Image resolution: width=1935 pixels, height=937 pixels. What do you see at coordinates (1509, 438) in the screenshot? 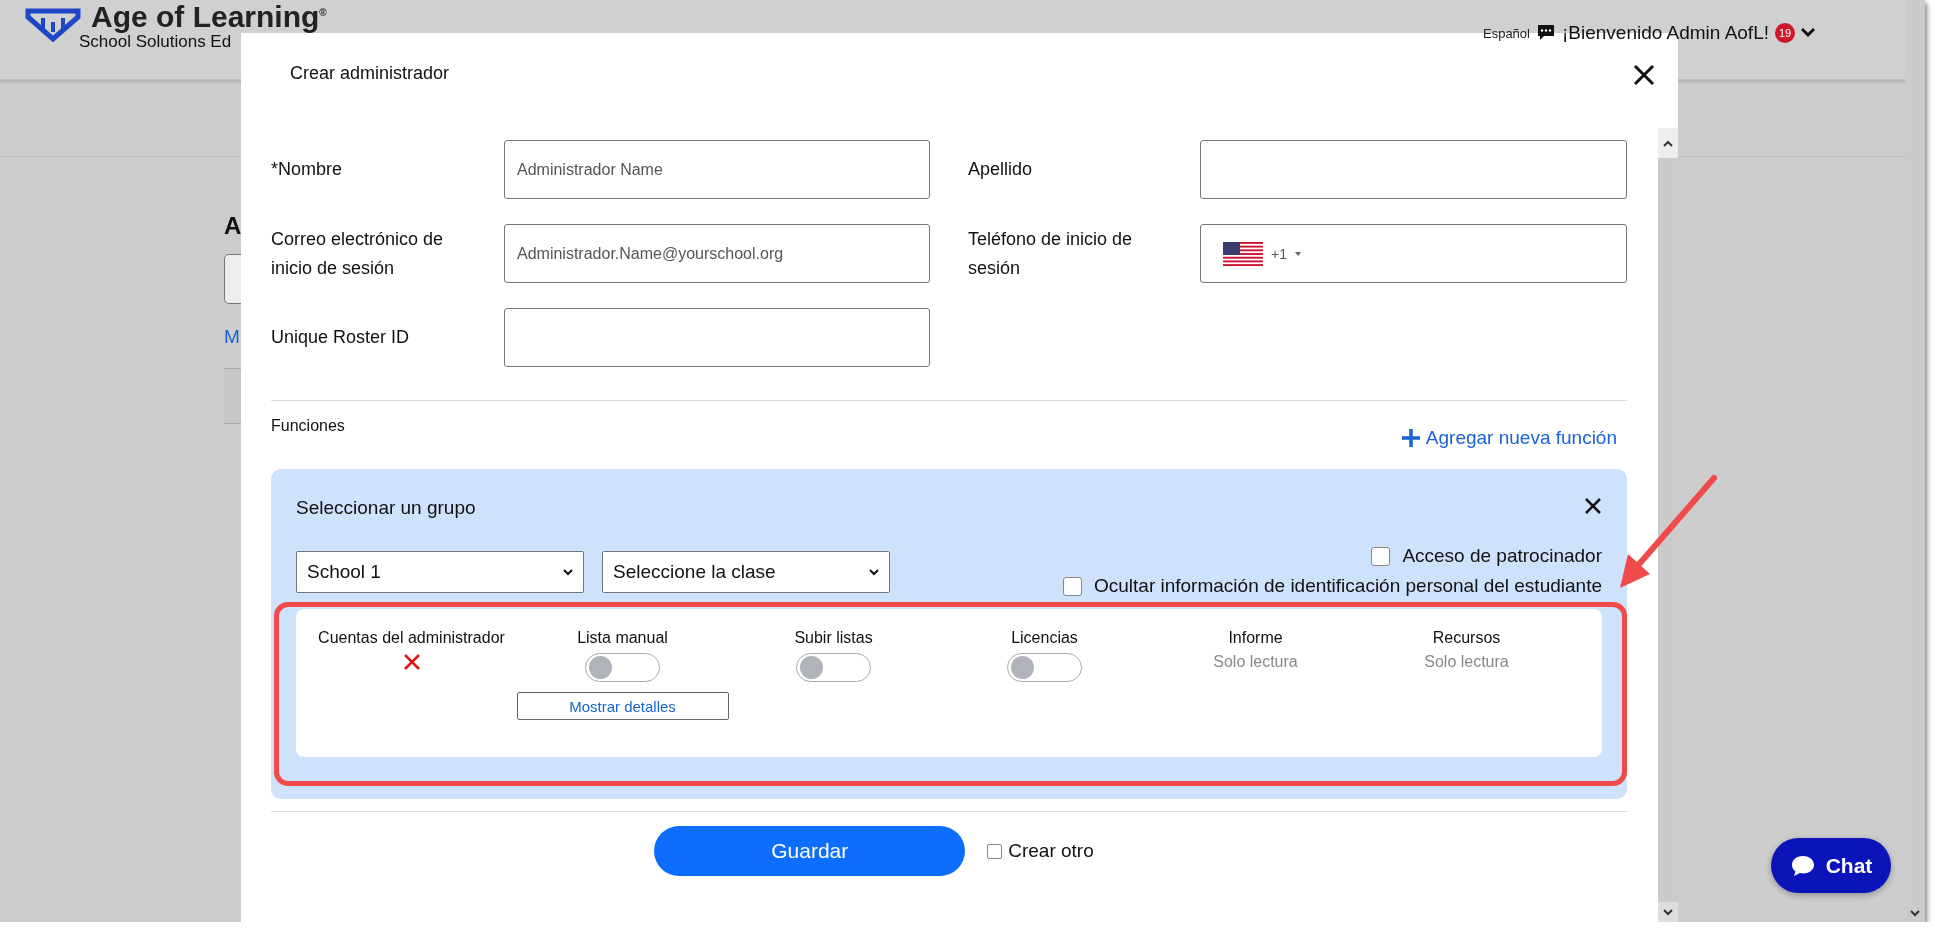
I see `add-function-link: Agregar nueva función` at bounding box center [1509, 438].